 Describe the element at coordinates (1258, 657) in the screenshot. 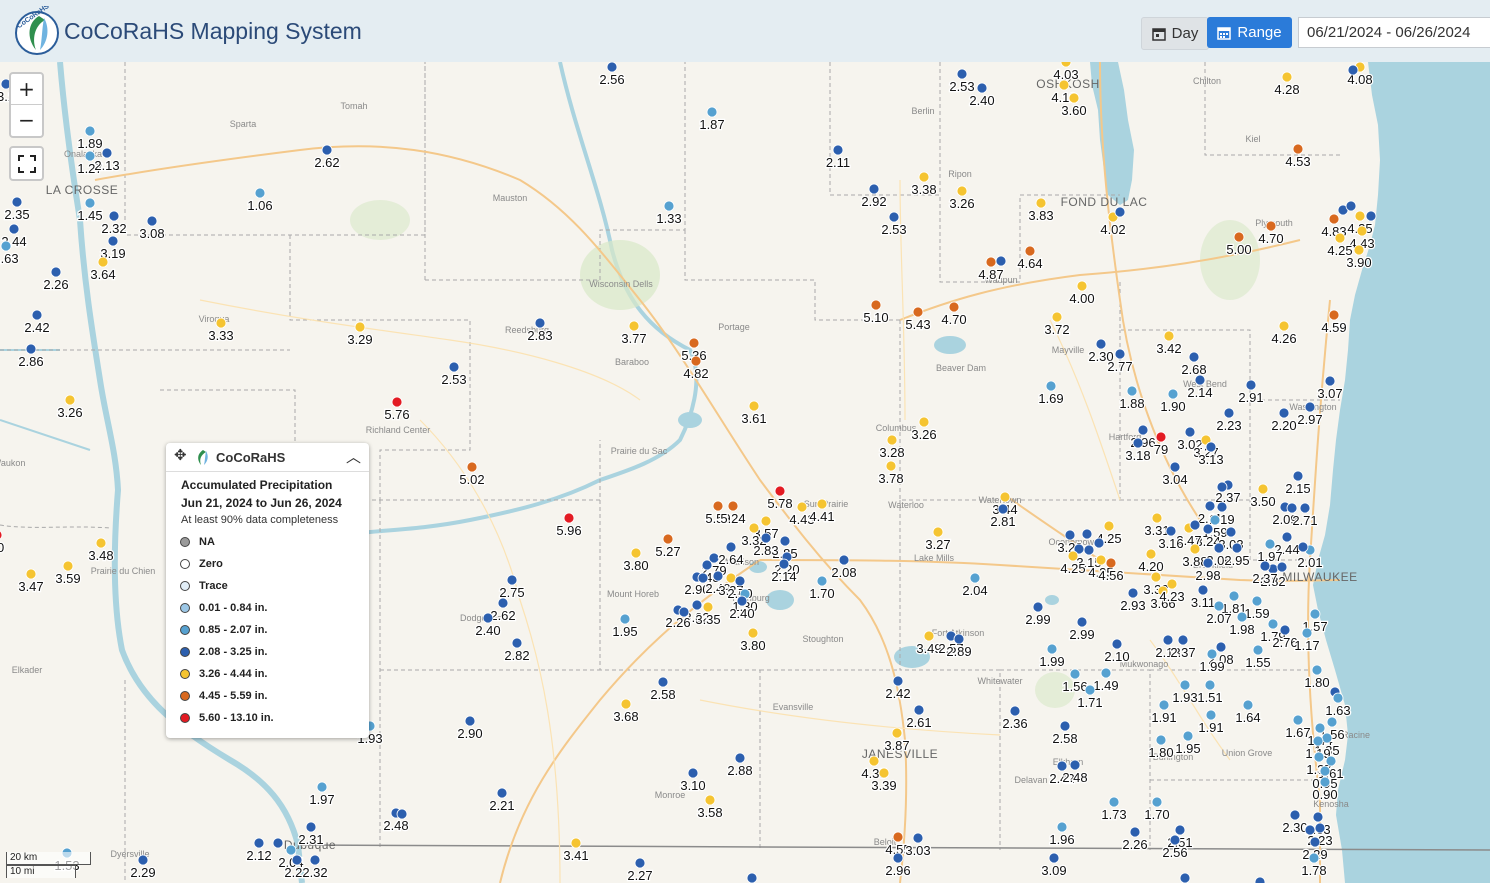

I see `station-marker: 1.55` at that location.